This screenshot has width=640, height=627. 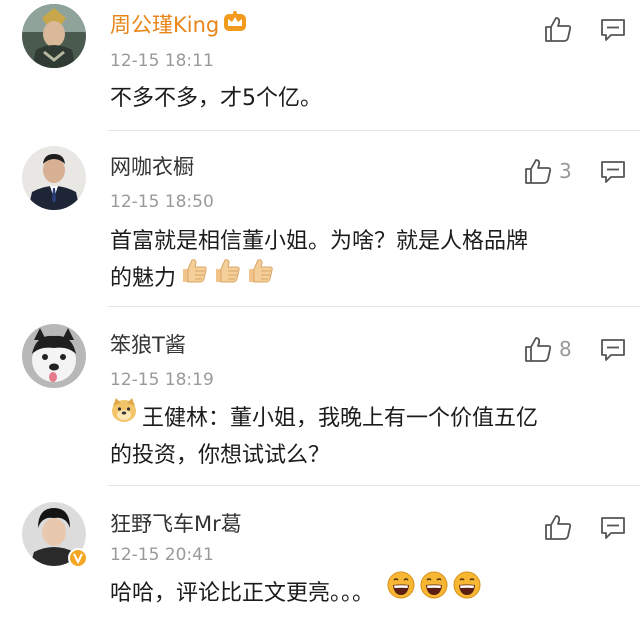 I want to click on crown-vip-icon, so click(x=235, y=24).